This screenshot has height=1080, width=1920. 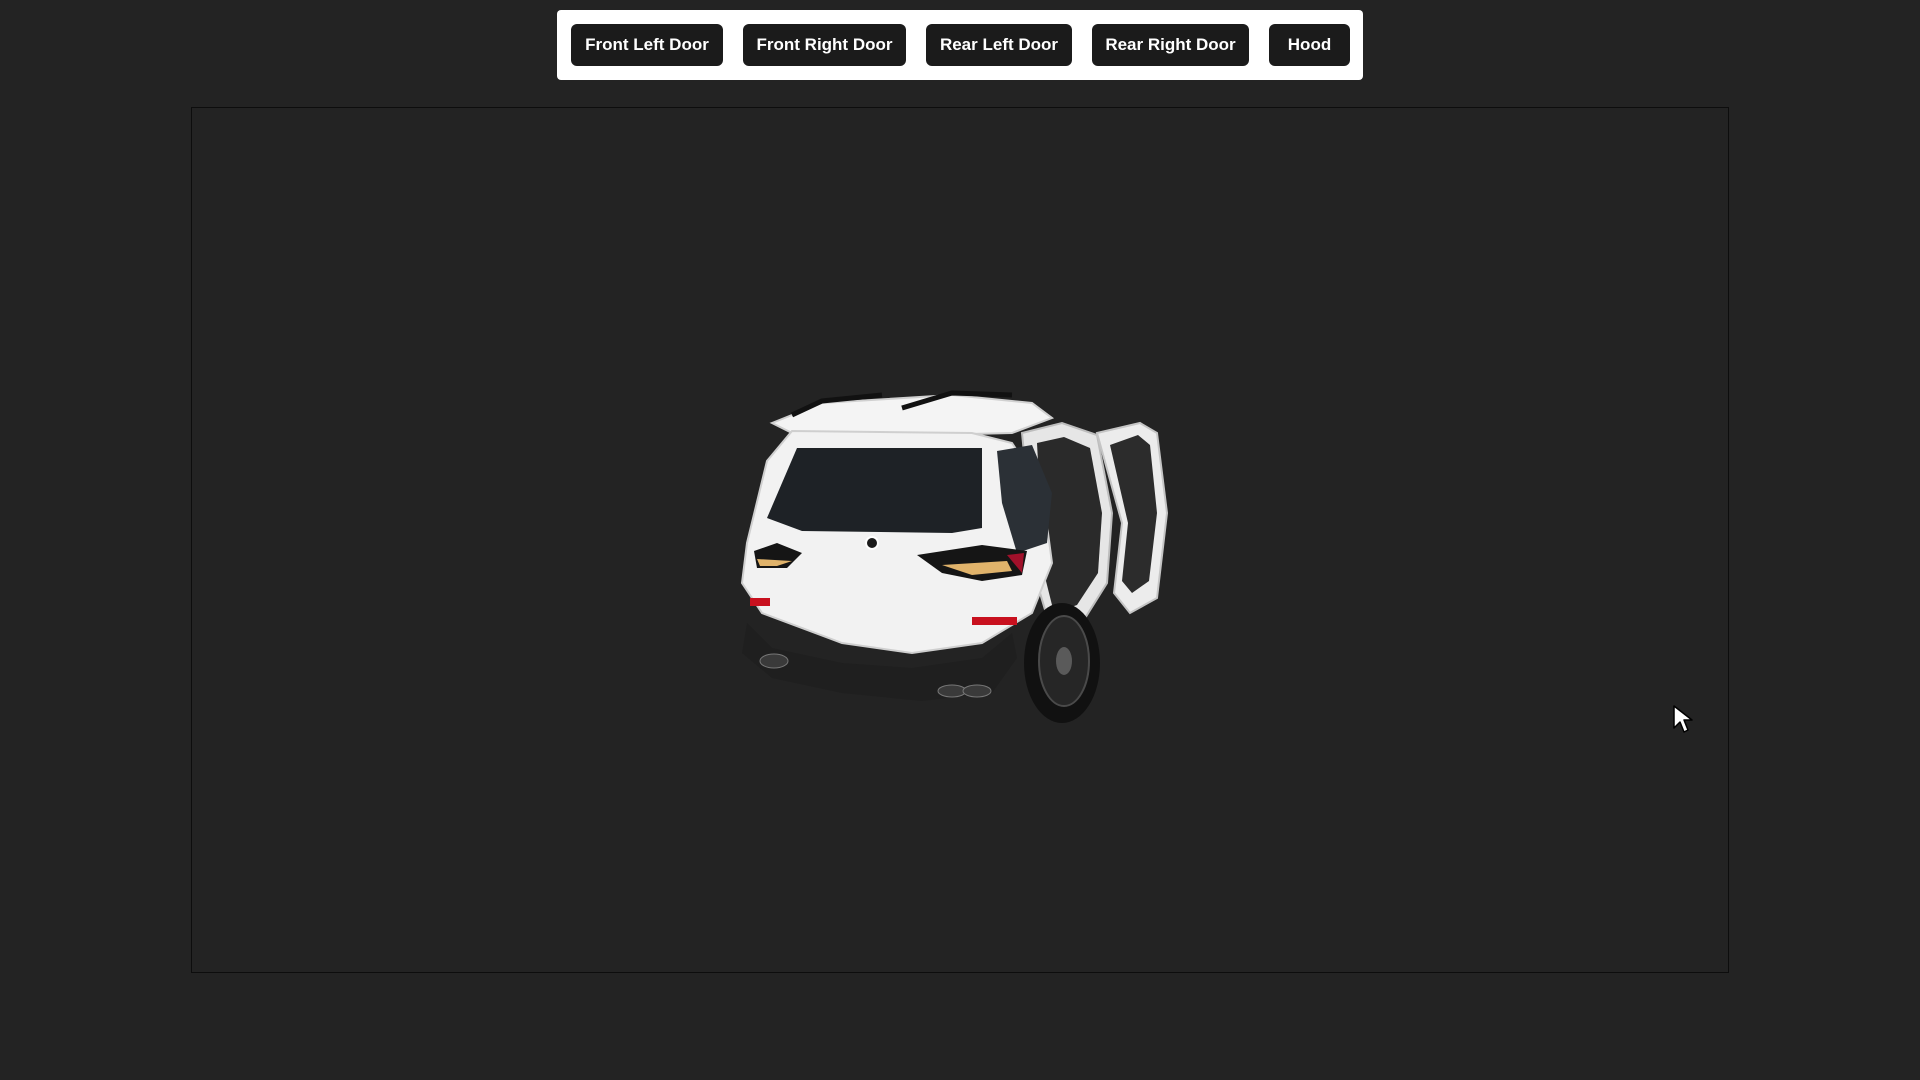 What do you see at coordinates (999, 45) in the screenshot?
I see `rear-left-door-button: Rear Left Door` at bounding box center [999, 45].